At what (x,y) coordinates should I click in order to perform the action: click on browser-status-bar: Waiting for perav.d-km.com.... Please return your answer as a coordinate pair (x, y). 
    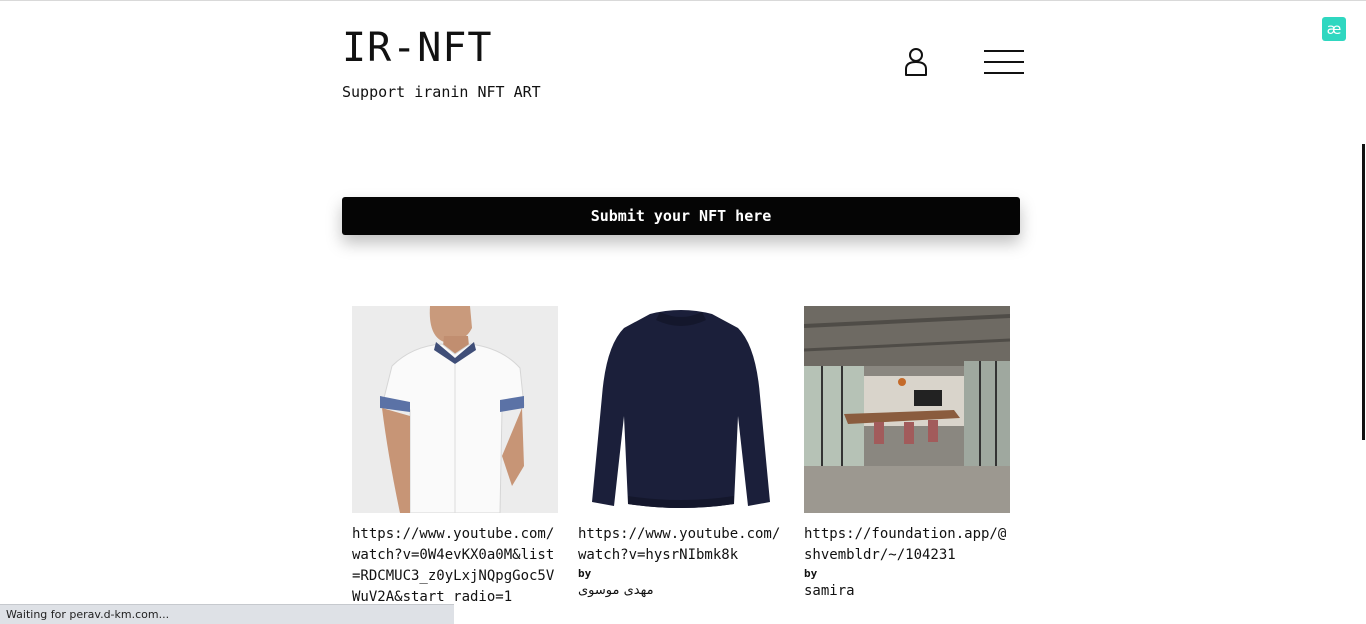
    Looking at the image, I should click on (227, 614).